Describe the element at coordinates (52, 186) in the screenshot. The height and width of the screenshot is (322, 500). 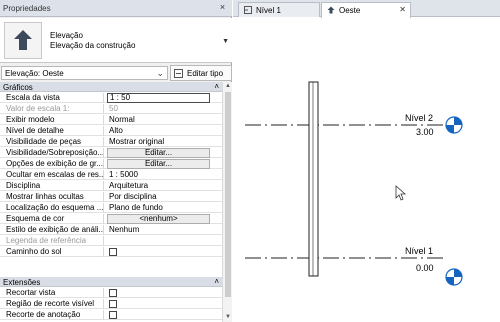
I see `property-name: Disciplina` at that location.